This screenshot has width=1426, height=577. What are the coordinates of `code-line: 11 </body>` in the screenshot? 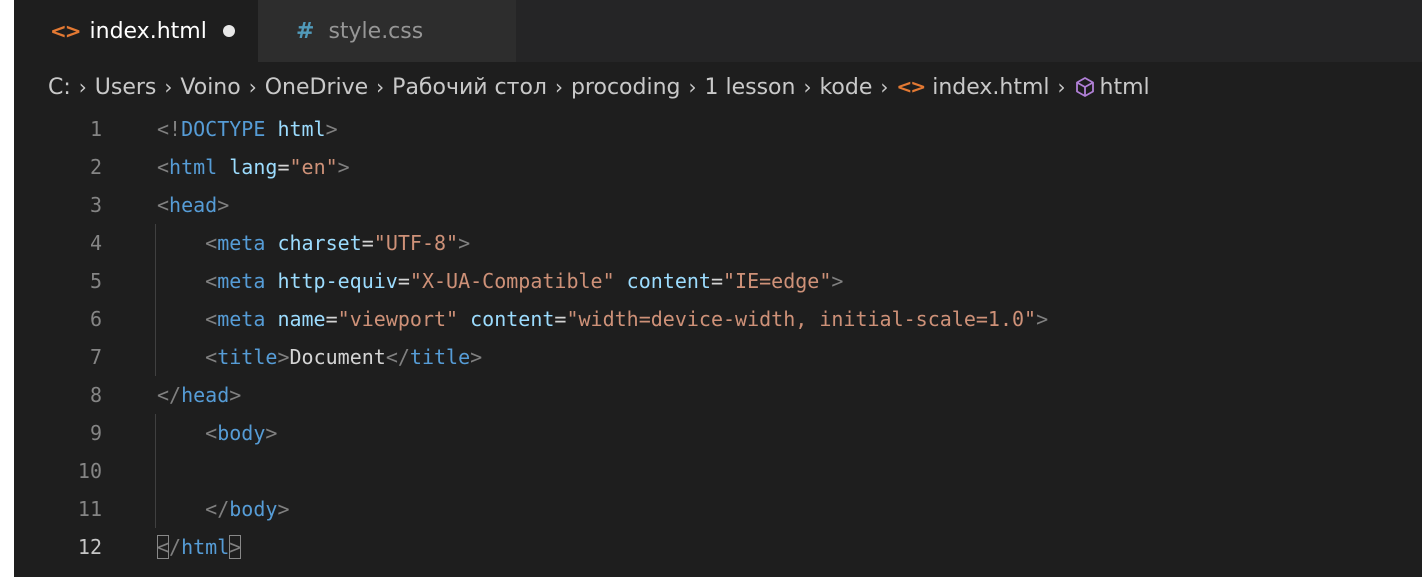 It's located at (718, 509).